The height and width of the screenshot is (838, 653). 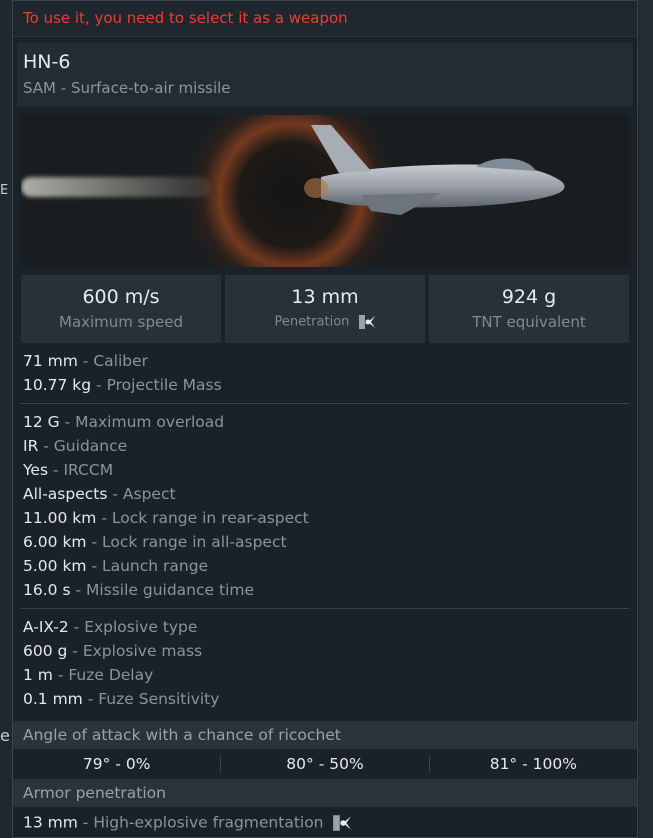 I want to click on property-row: 5.00 km - Launch range, so click(x=116, y=566).